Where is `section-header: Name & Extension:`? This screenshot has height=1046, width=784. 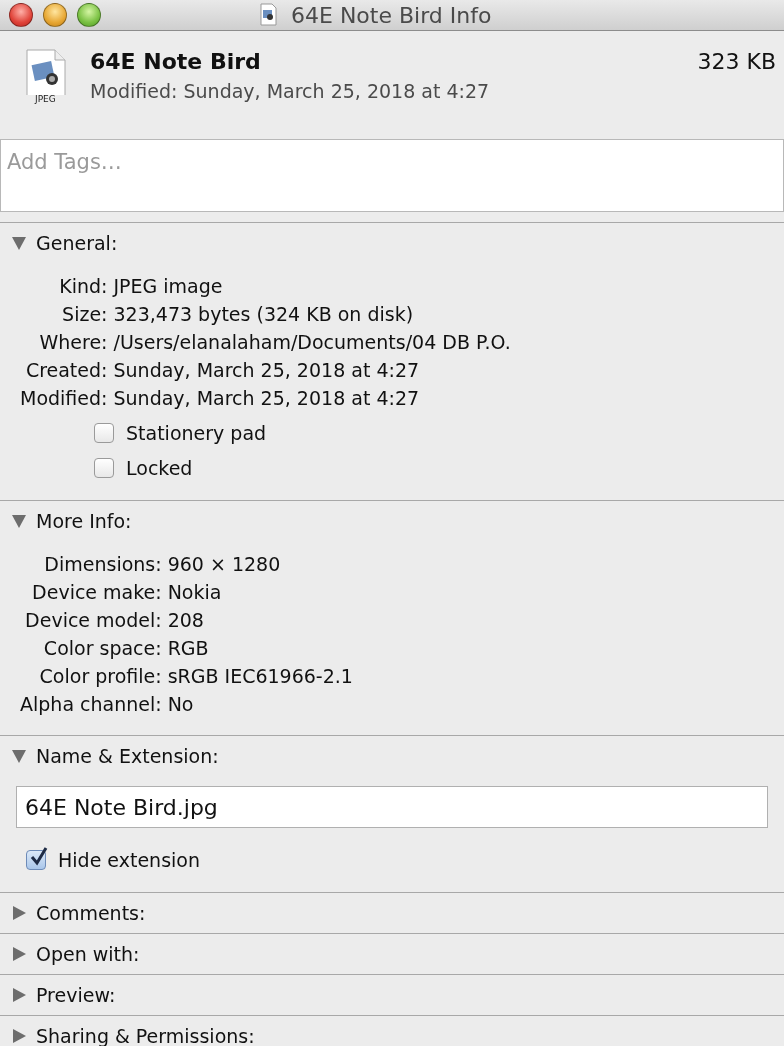 section-header: Name & Extension: is located at coordinates (392, 756).